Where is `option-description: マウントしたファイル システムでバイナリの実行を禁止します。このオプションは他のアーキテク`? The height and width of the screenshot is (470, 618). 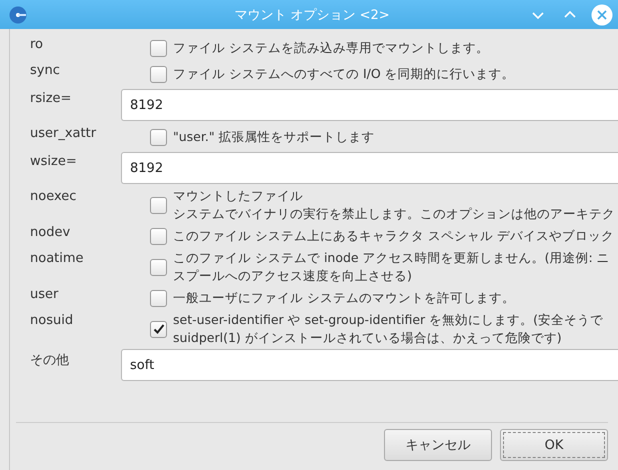
option-description: マウントしたファイル システムでバイナリの実行を禁止します。このオプションは他のアーキテク is located at coordinates (394, 205).